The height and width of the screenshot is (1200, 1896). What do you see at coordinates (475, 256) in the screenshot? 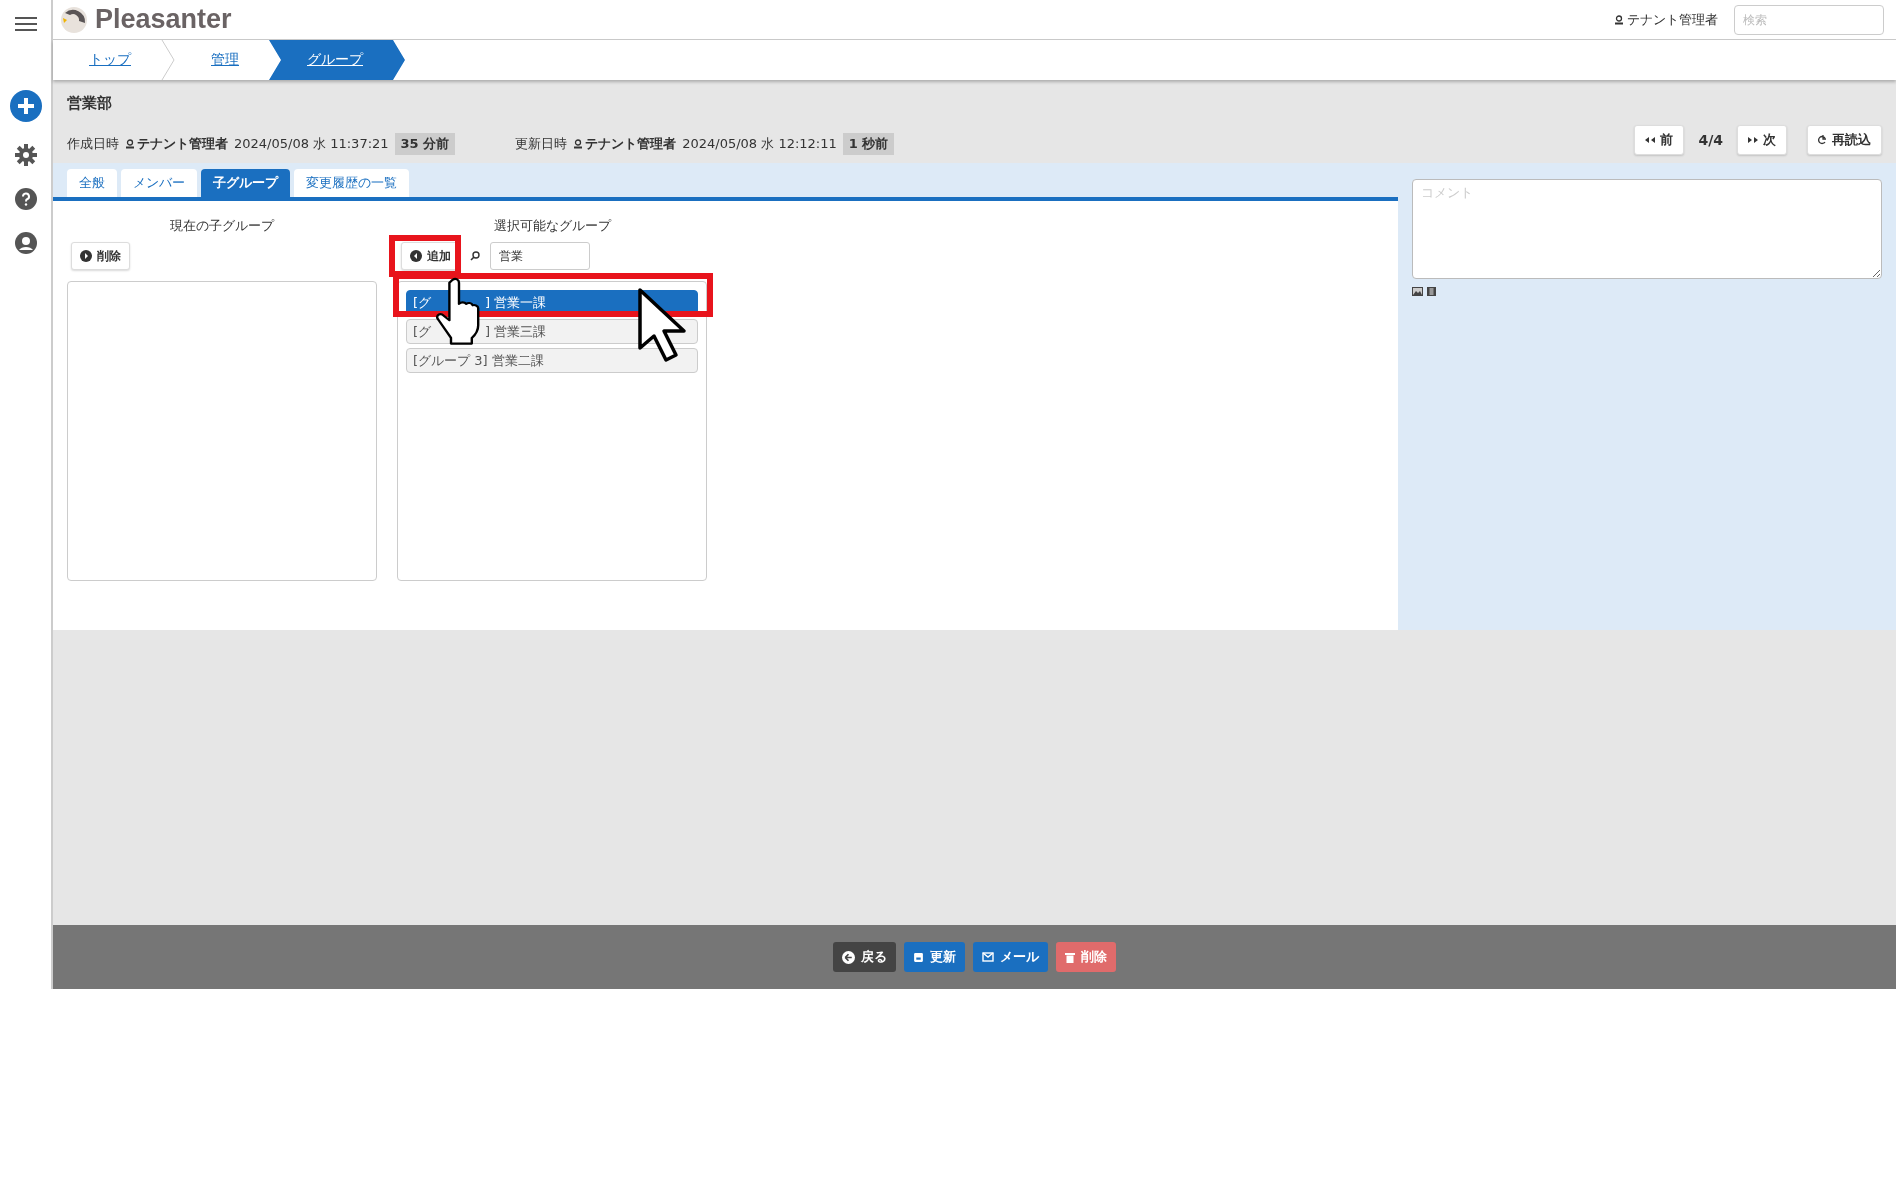
I see `search-icon` at bounding box center [475, 256].